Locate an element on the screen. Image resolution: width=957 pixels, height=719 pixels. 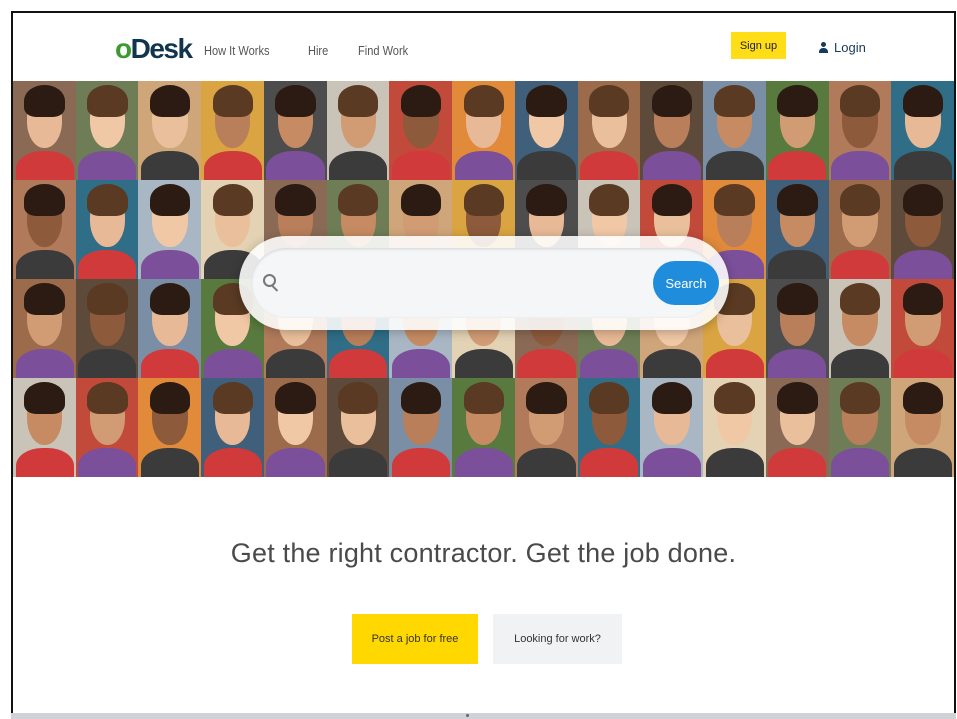
looking-for-work-button: Looking for work? is located at coordinates (557, 639).